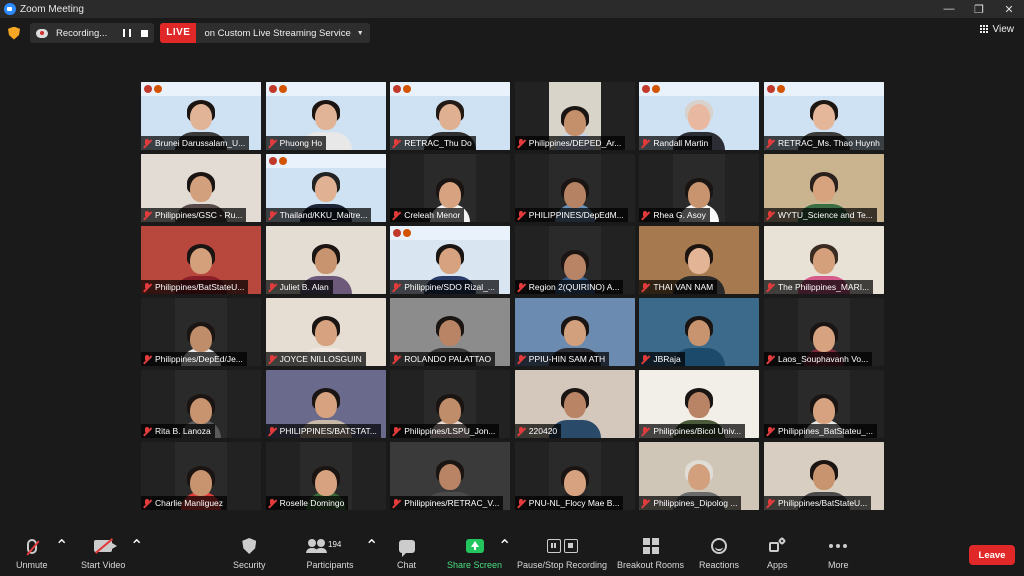  Describe the element at coordinates (201, 404) in the screenshot. I see `participant-tile: Rita B. Lanoza` at that location.